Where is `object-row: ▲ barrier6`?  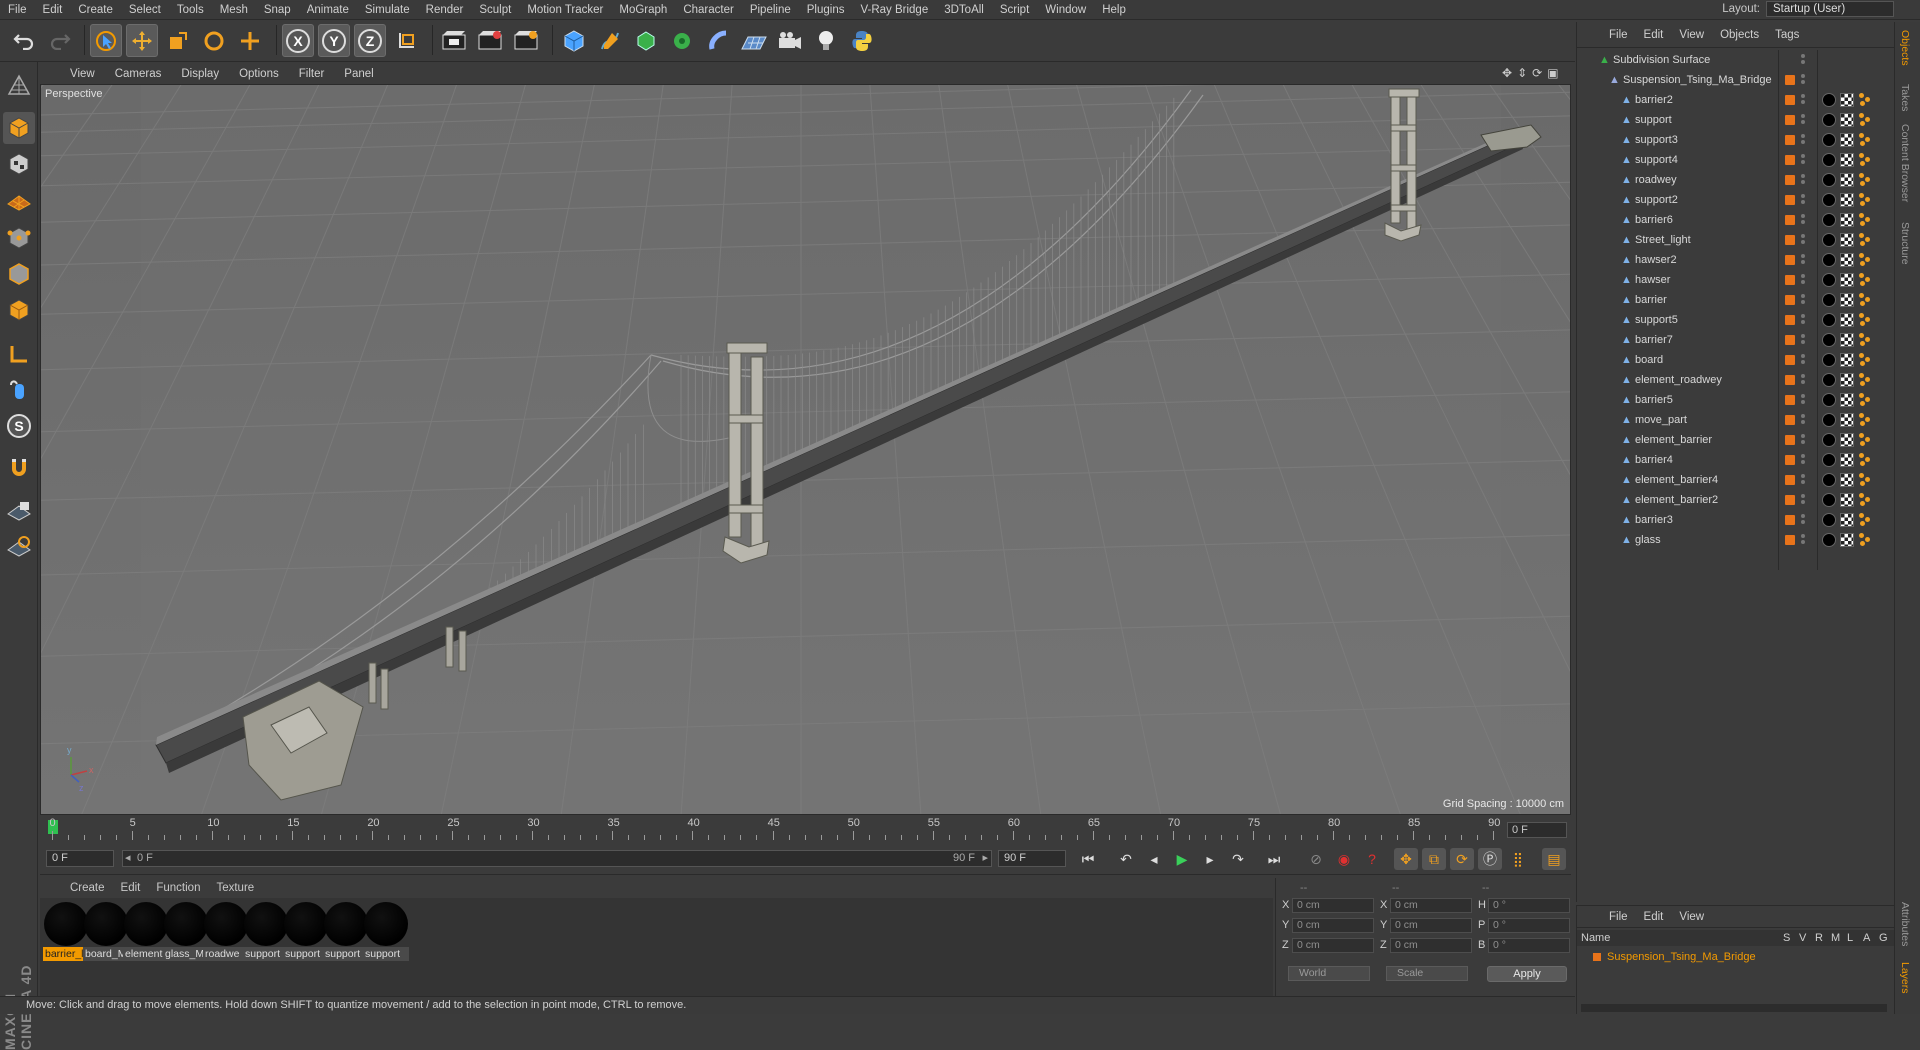
object-row: ▲ barrier6 is located at coordinates (1736, 220).